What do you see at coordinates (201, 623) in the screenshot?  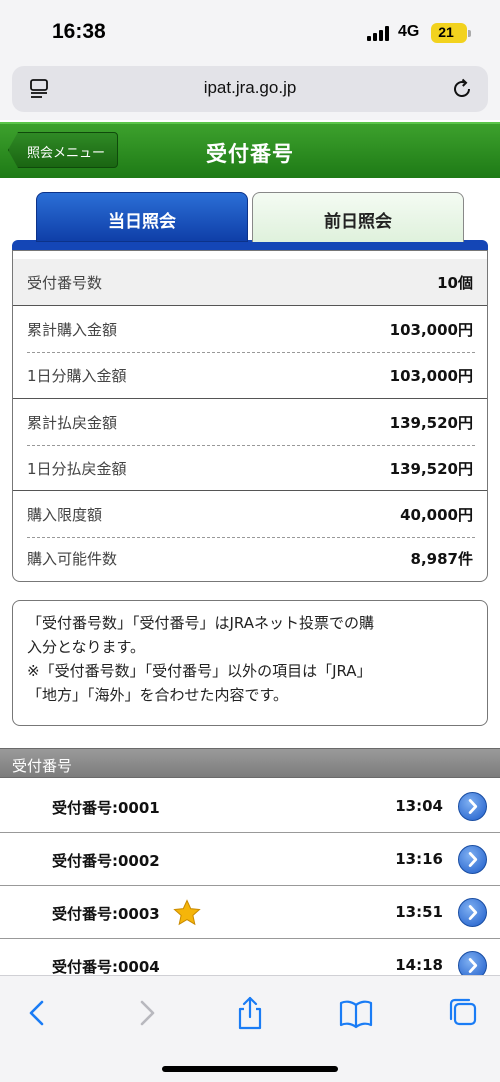 I see `note-line: 「受付番号数」「受付番号」はJRAネット投票での購` at bounding box center [201, 623].